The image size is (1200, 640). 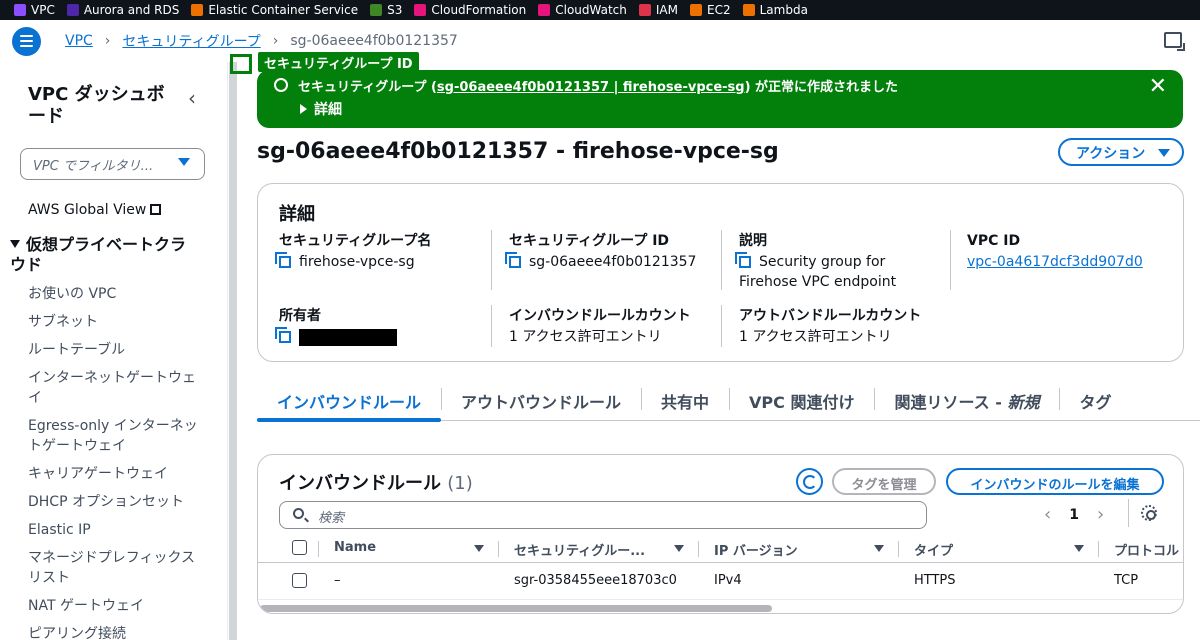 I want to click on column-header-type: タイプ, so click(x=933, y=549).